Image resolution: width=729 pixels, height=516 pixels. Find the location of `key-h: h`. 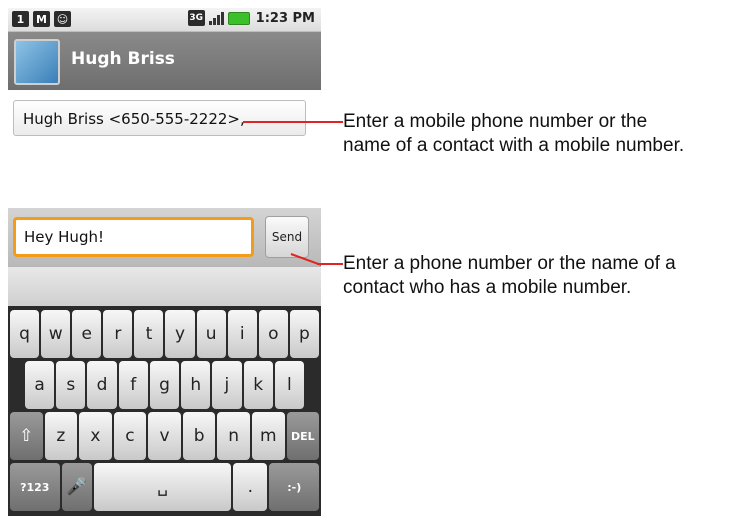

key-h: h is located at coordinates (196, 385).